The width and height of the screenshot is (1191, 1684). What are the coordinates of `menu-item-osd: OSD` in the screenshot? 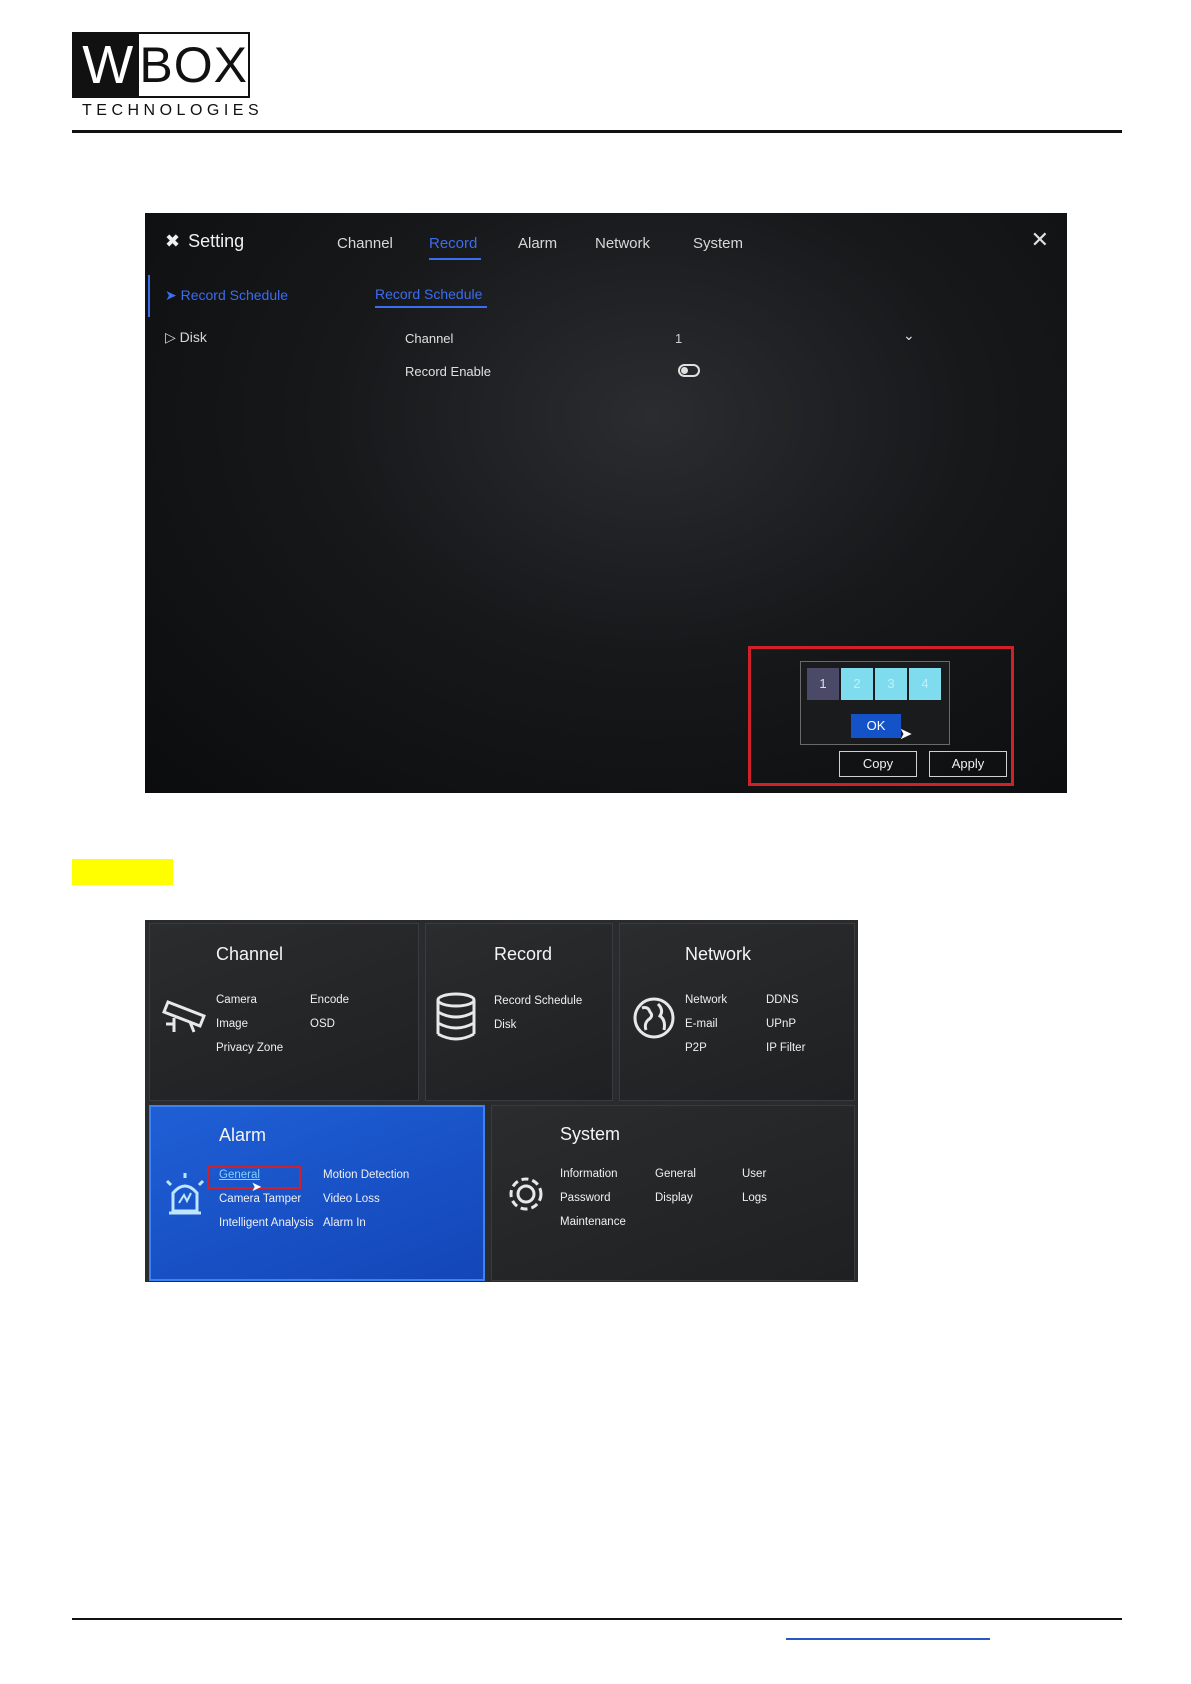 It's located at (322, 1024).